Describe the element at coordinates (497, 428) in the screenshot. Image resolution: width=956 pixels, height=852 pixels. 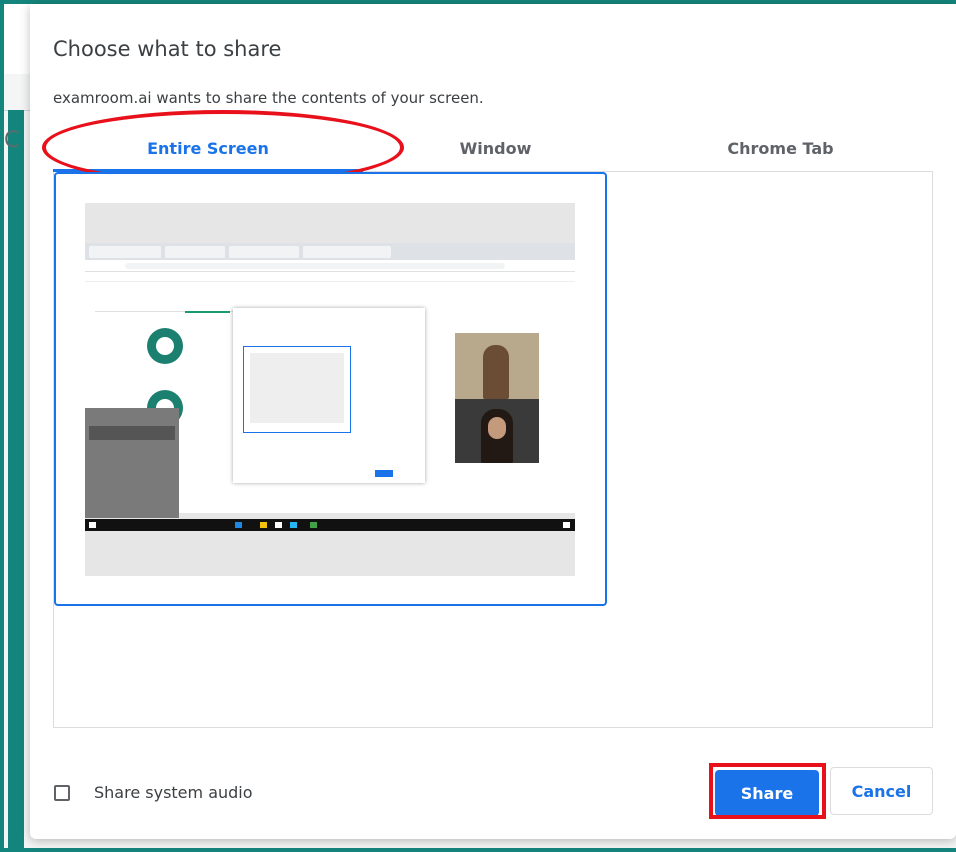
I see `preview-face` at that location.